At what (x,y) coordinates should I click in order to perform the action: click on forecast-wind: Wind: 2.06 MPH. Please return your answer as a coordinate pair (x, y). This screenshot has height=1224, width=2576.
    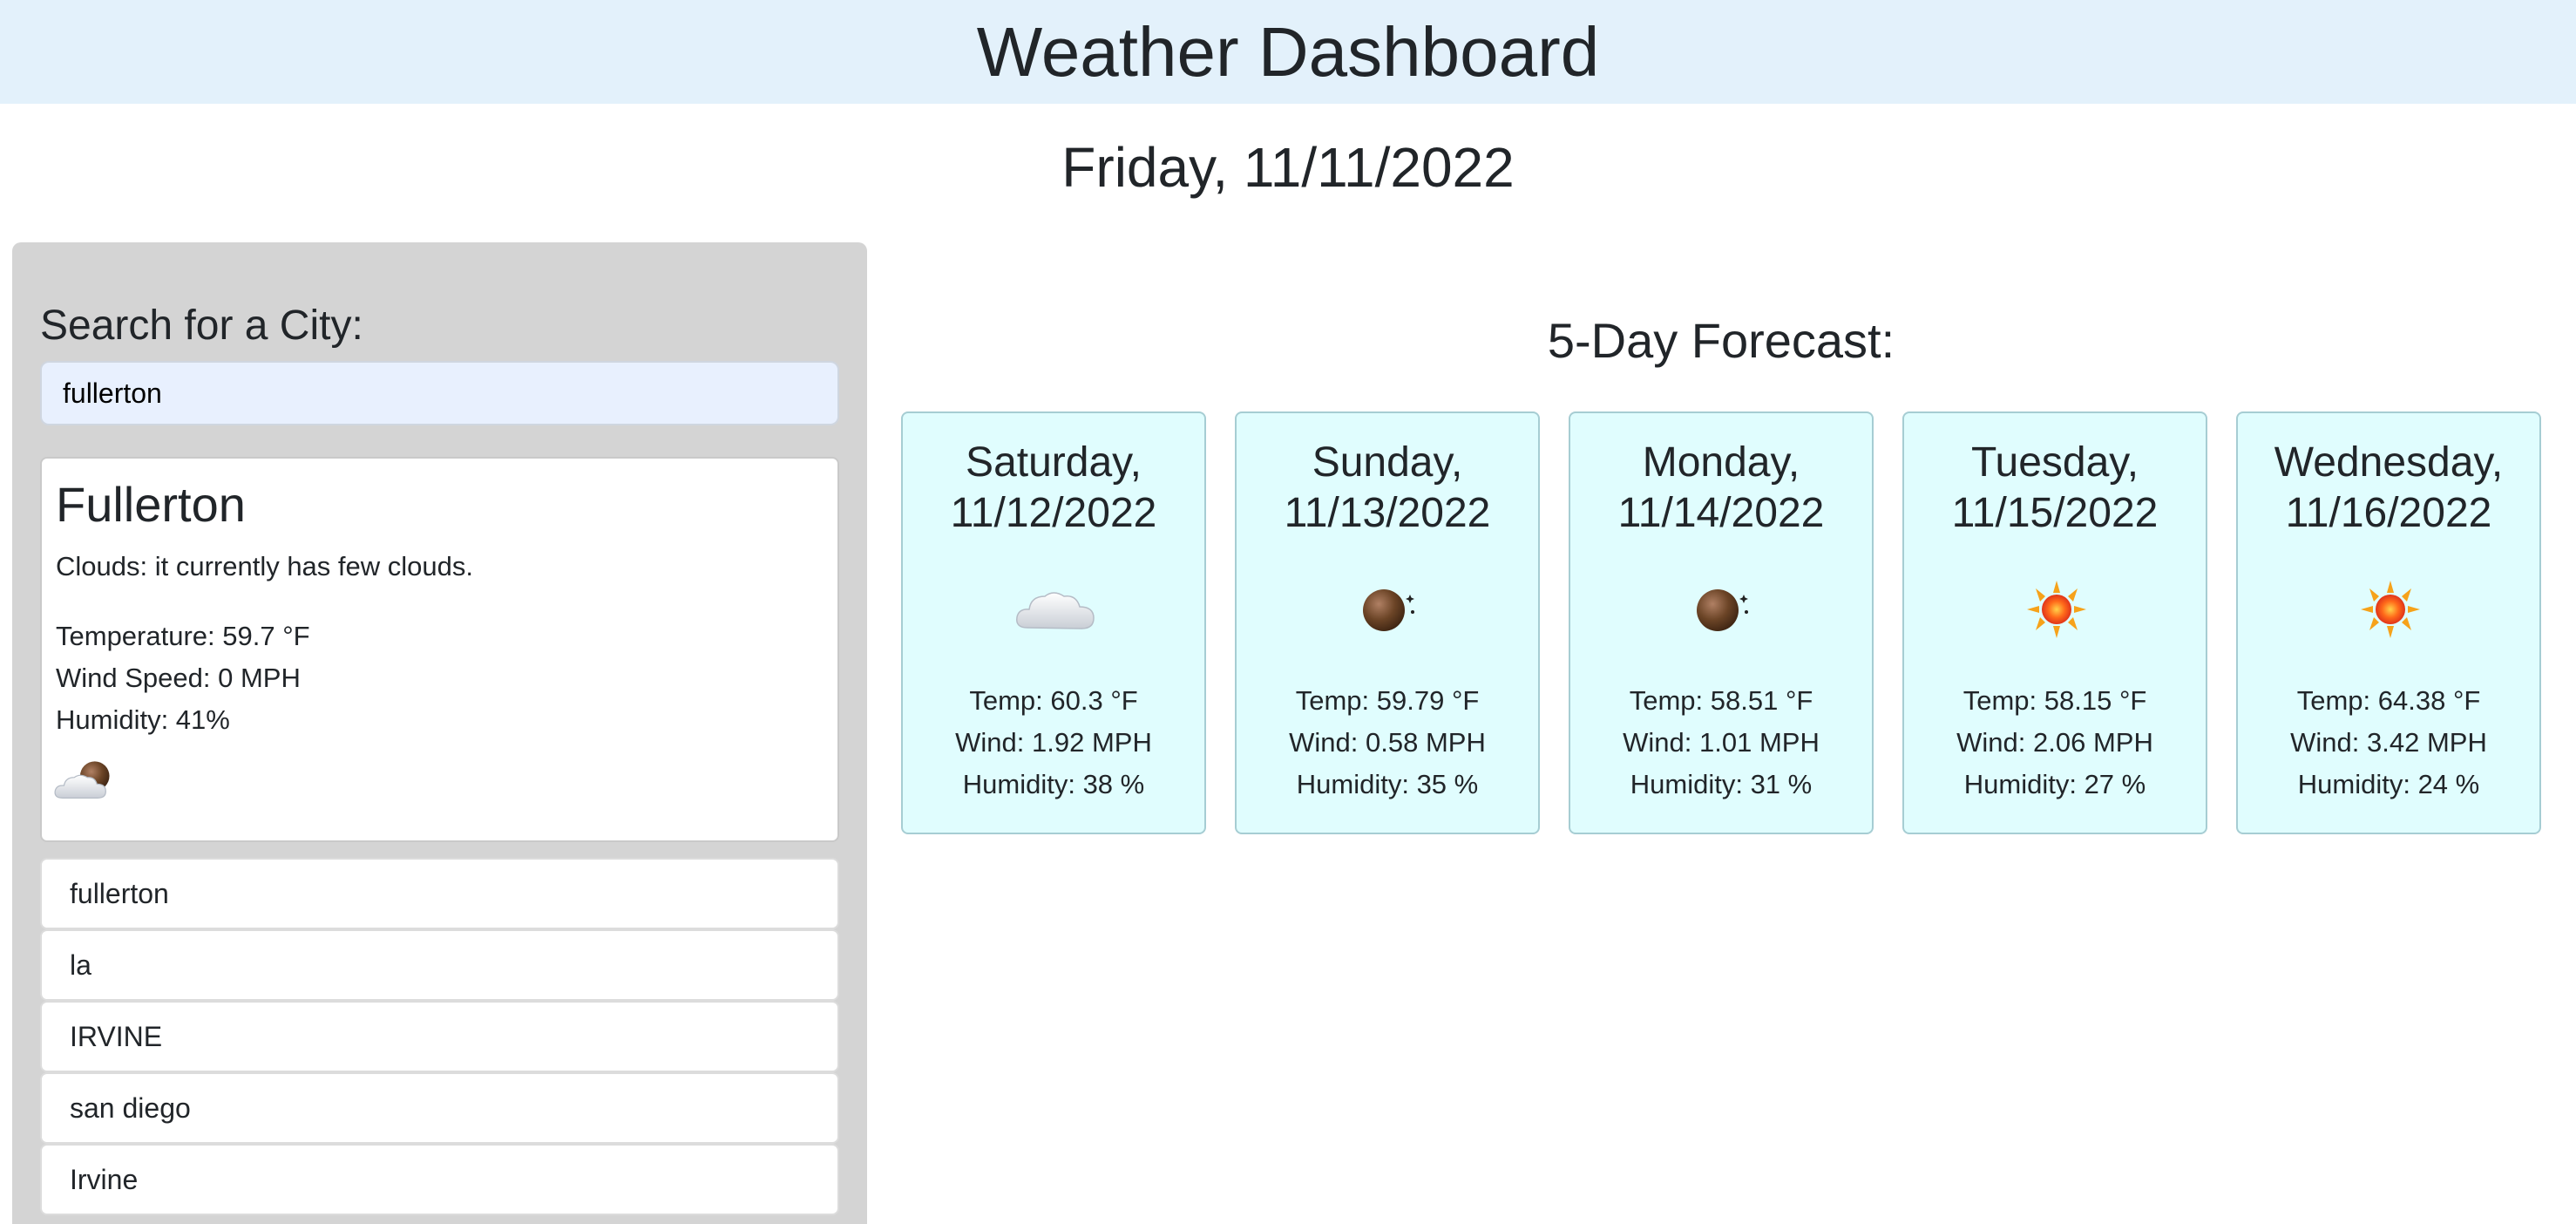
    Looking at the image, I should click on (2054, 742).